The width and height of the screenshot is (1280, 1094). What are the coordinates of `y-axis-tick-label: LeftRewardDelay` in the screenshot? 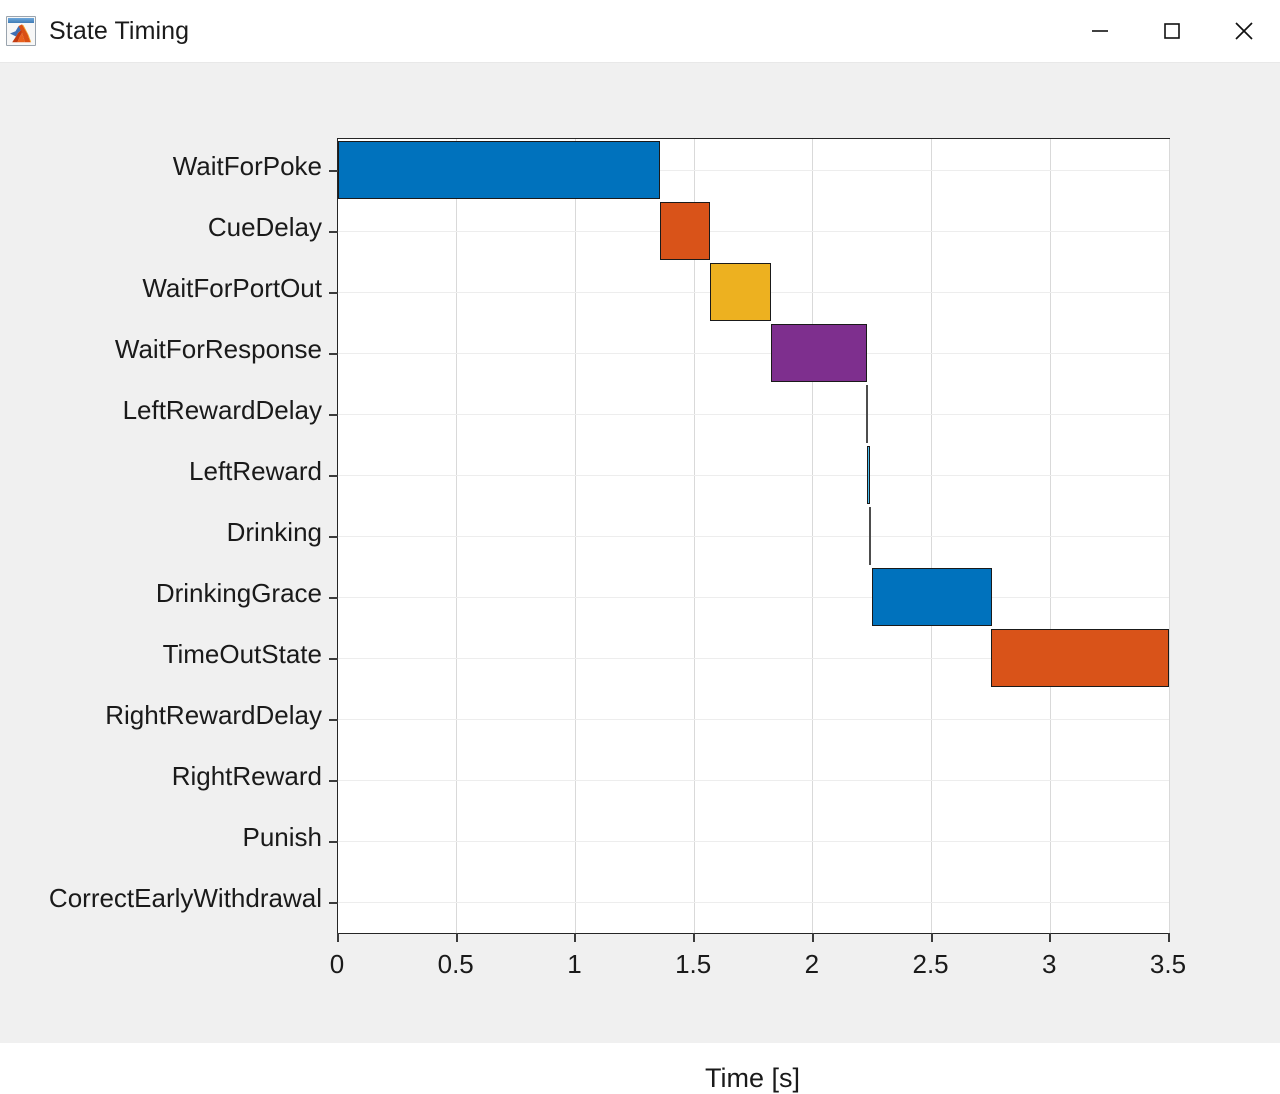 It's located at (222, 409).